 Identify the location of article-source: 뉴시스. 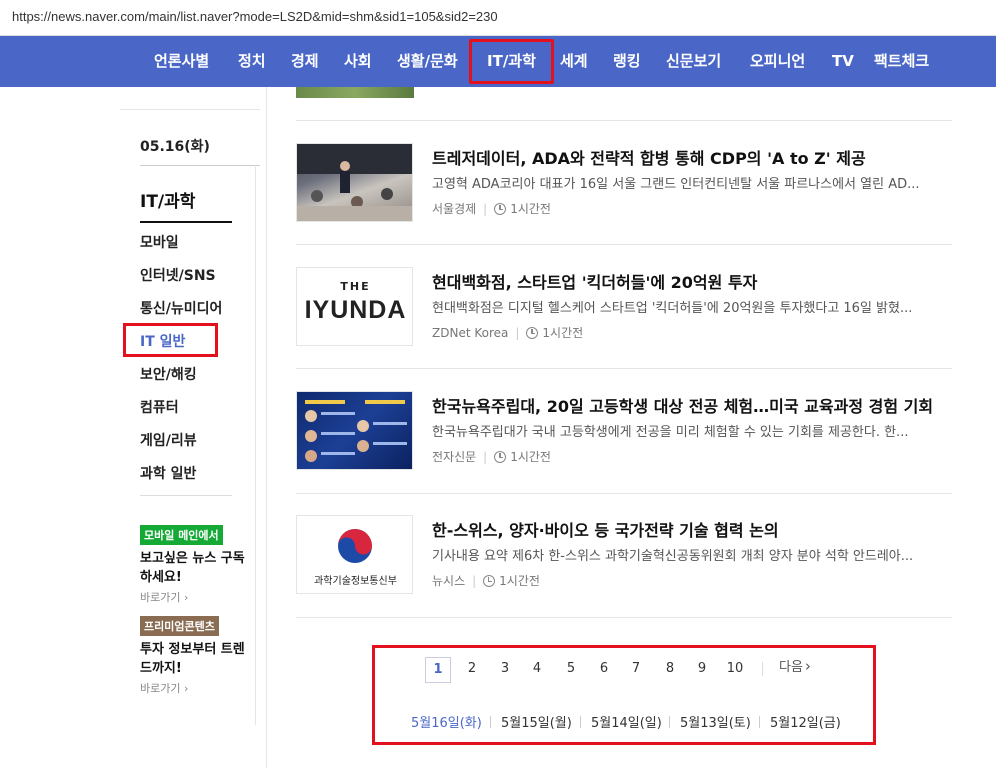
(448, 580).